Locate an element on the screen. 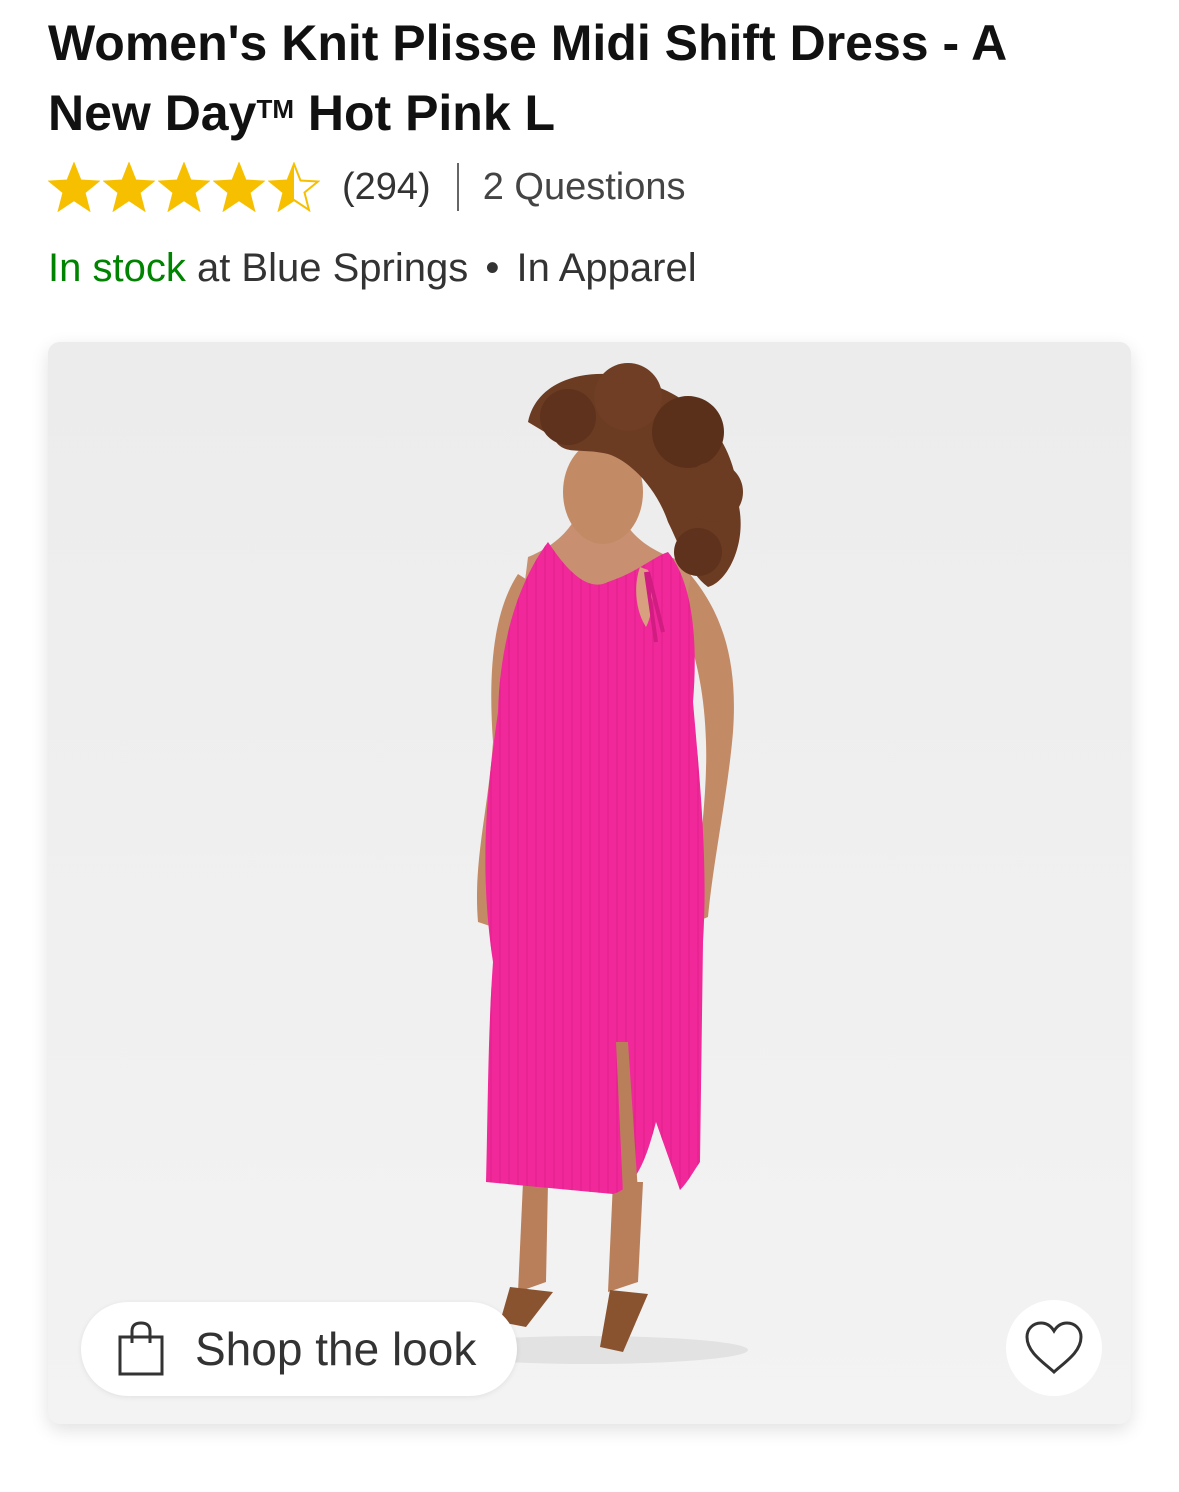  star-rating is located at coordinates (184, 187).